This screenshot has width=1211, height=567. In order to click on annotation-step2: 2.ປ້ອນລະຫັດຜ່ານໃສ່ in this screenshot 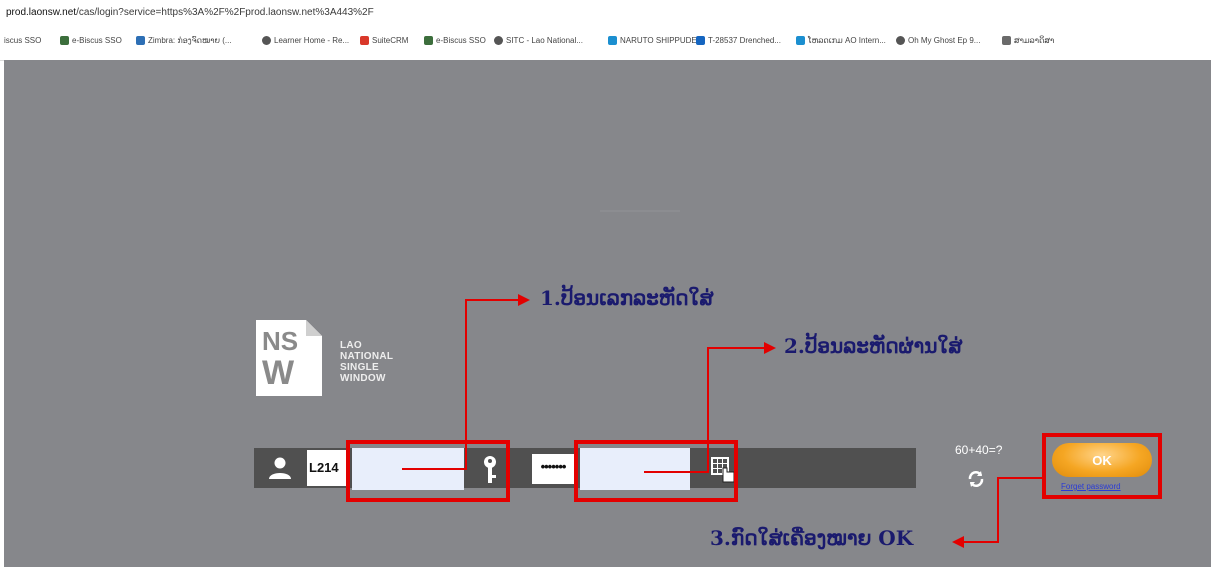, I will do `click(873, 346)`.